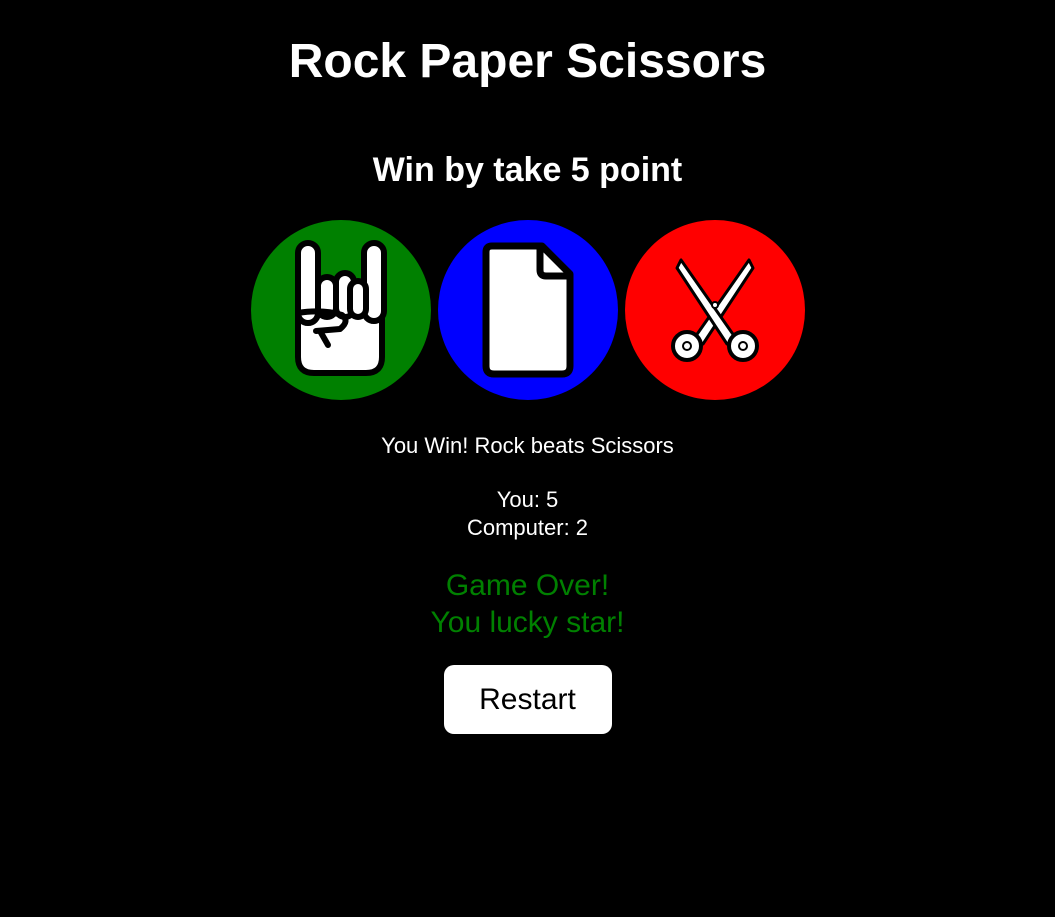 This screenshot has height=917, width=1055. What do you see at coordinates (527, 622) in the screenshot?
I see `game-over-subtitle: You lucky star!` at bounding box center [527, 622].